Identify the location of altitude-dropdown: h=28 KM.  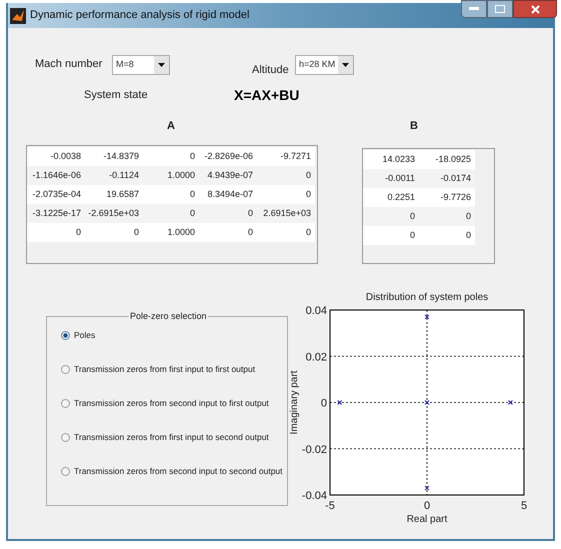
(324, 65).